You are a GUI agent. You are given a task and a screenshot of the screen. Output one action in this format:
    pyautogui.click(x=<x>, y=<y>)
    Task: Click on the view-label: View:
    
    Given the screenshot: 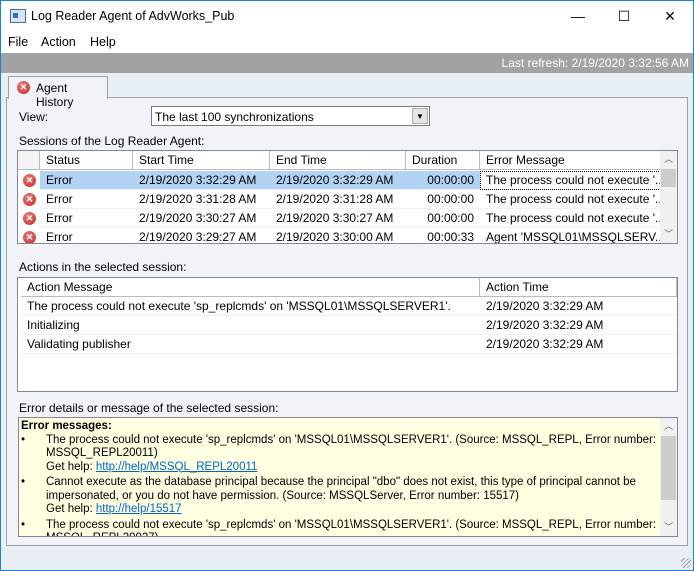 What is the action you would take?
    pyautogui.click(x=34, y=117)
    